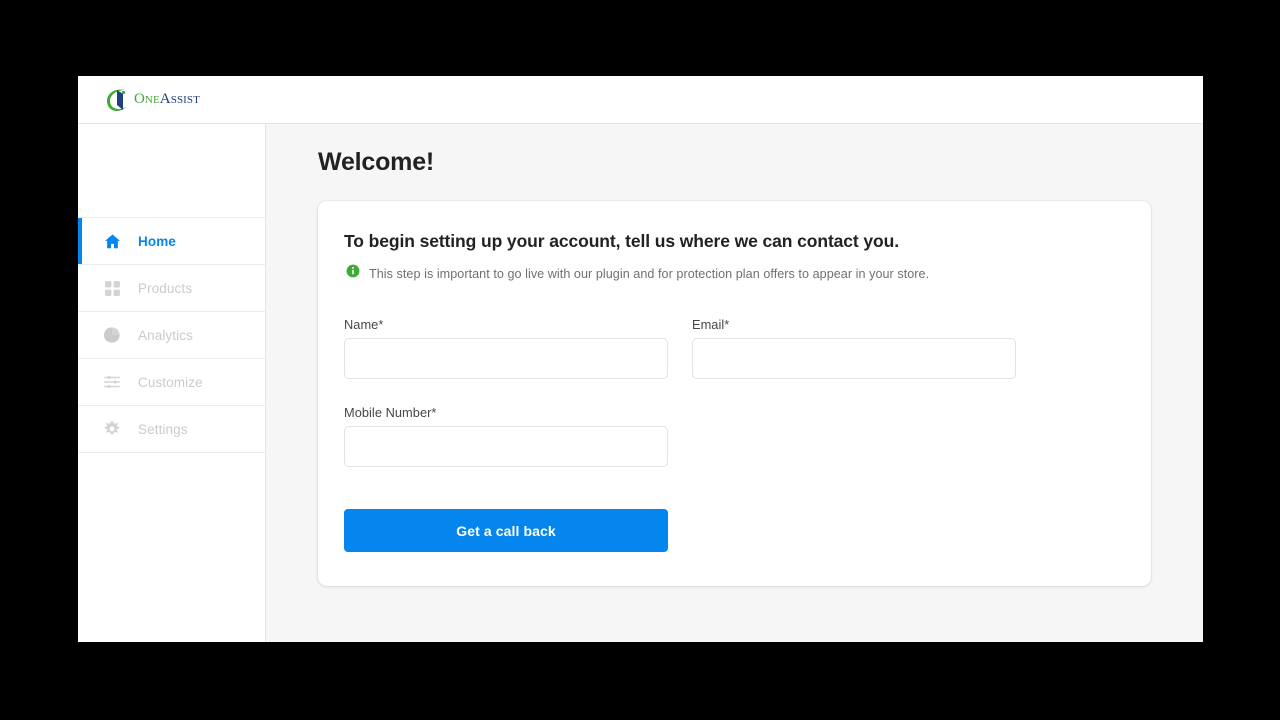 This screenshot has height=720, width=1280. I want to click on brand-logo: OneAssist, so click(152, 100).